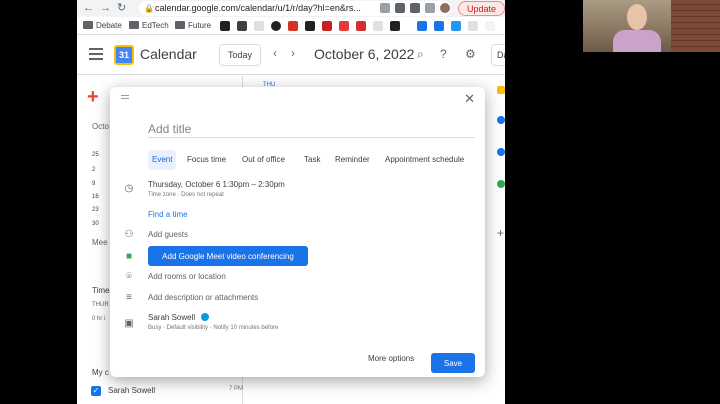 The image size is (720, 404). I want to click on tab-out-of-office: Out of office, so click(263, 160).